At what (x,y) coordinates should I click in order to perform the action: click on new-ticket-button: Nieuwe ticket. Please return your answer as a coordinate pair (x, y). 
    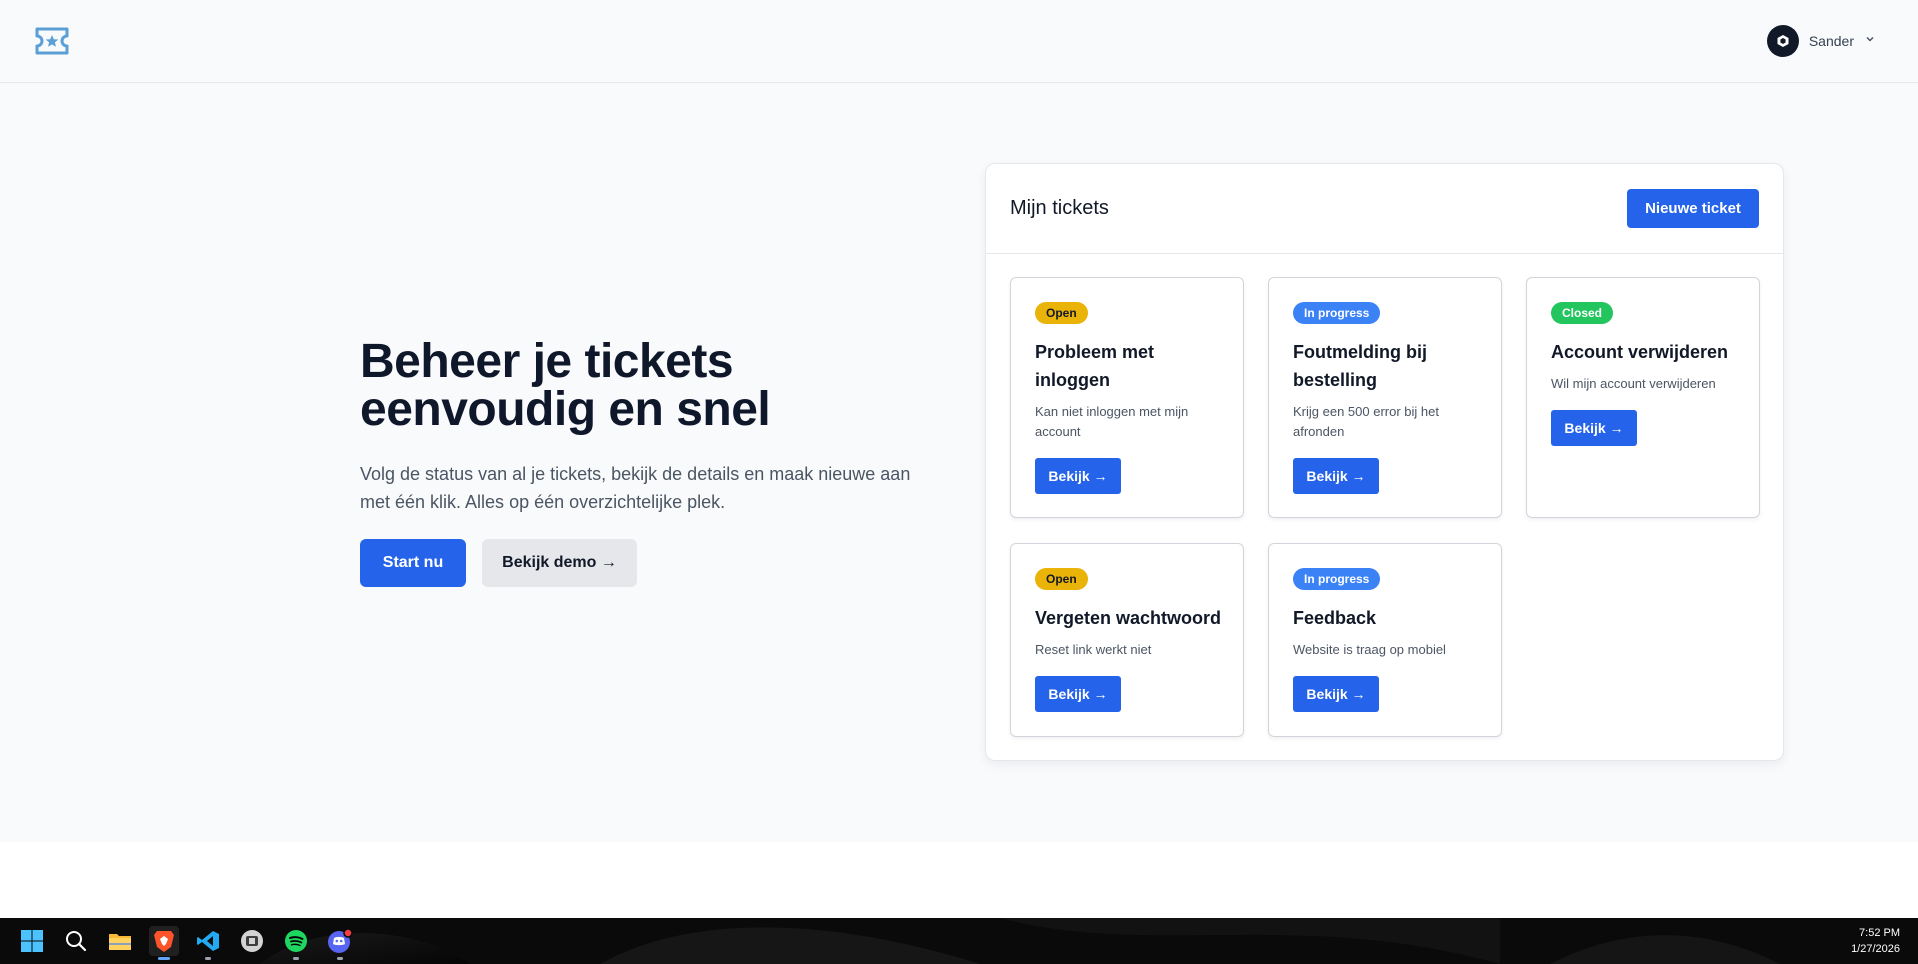
    Looking at the image, I should click on (1693, 208).